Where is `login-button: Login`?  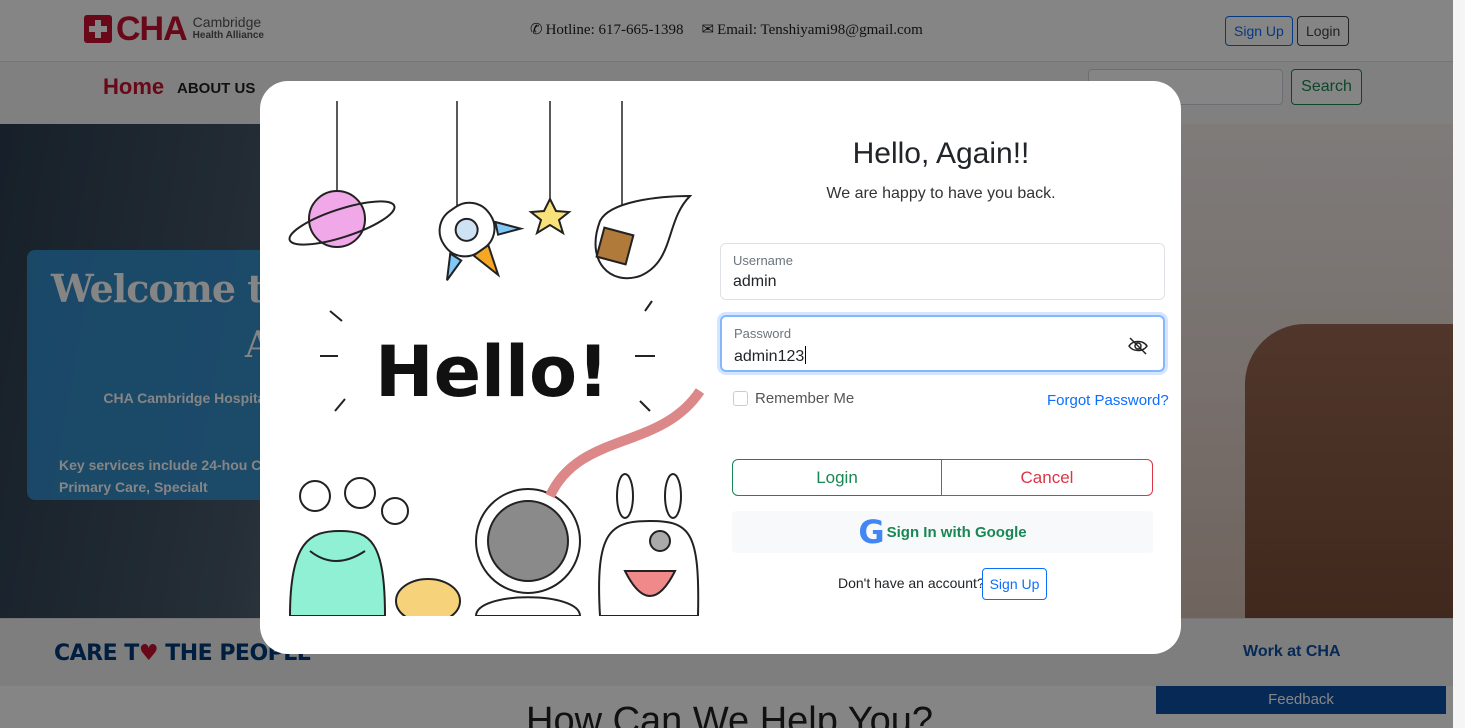 login-button: Login is located at coordinates (837, 477).